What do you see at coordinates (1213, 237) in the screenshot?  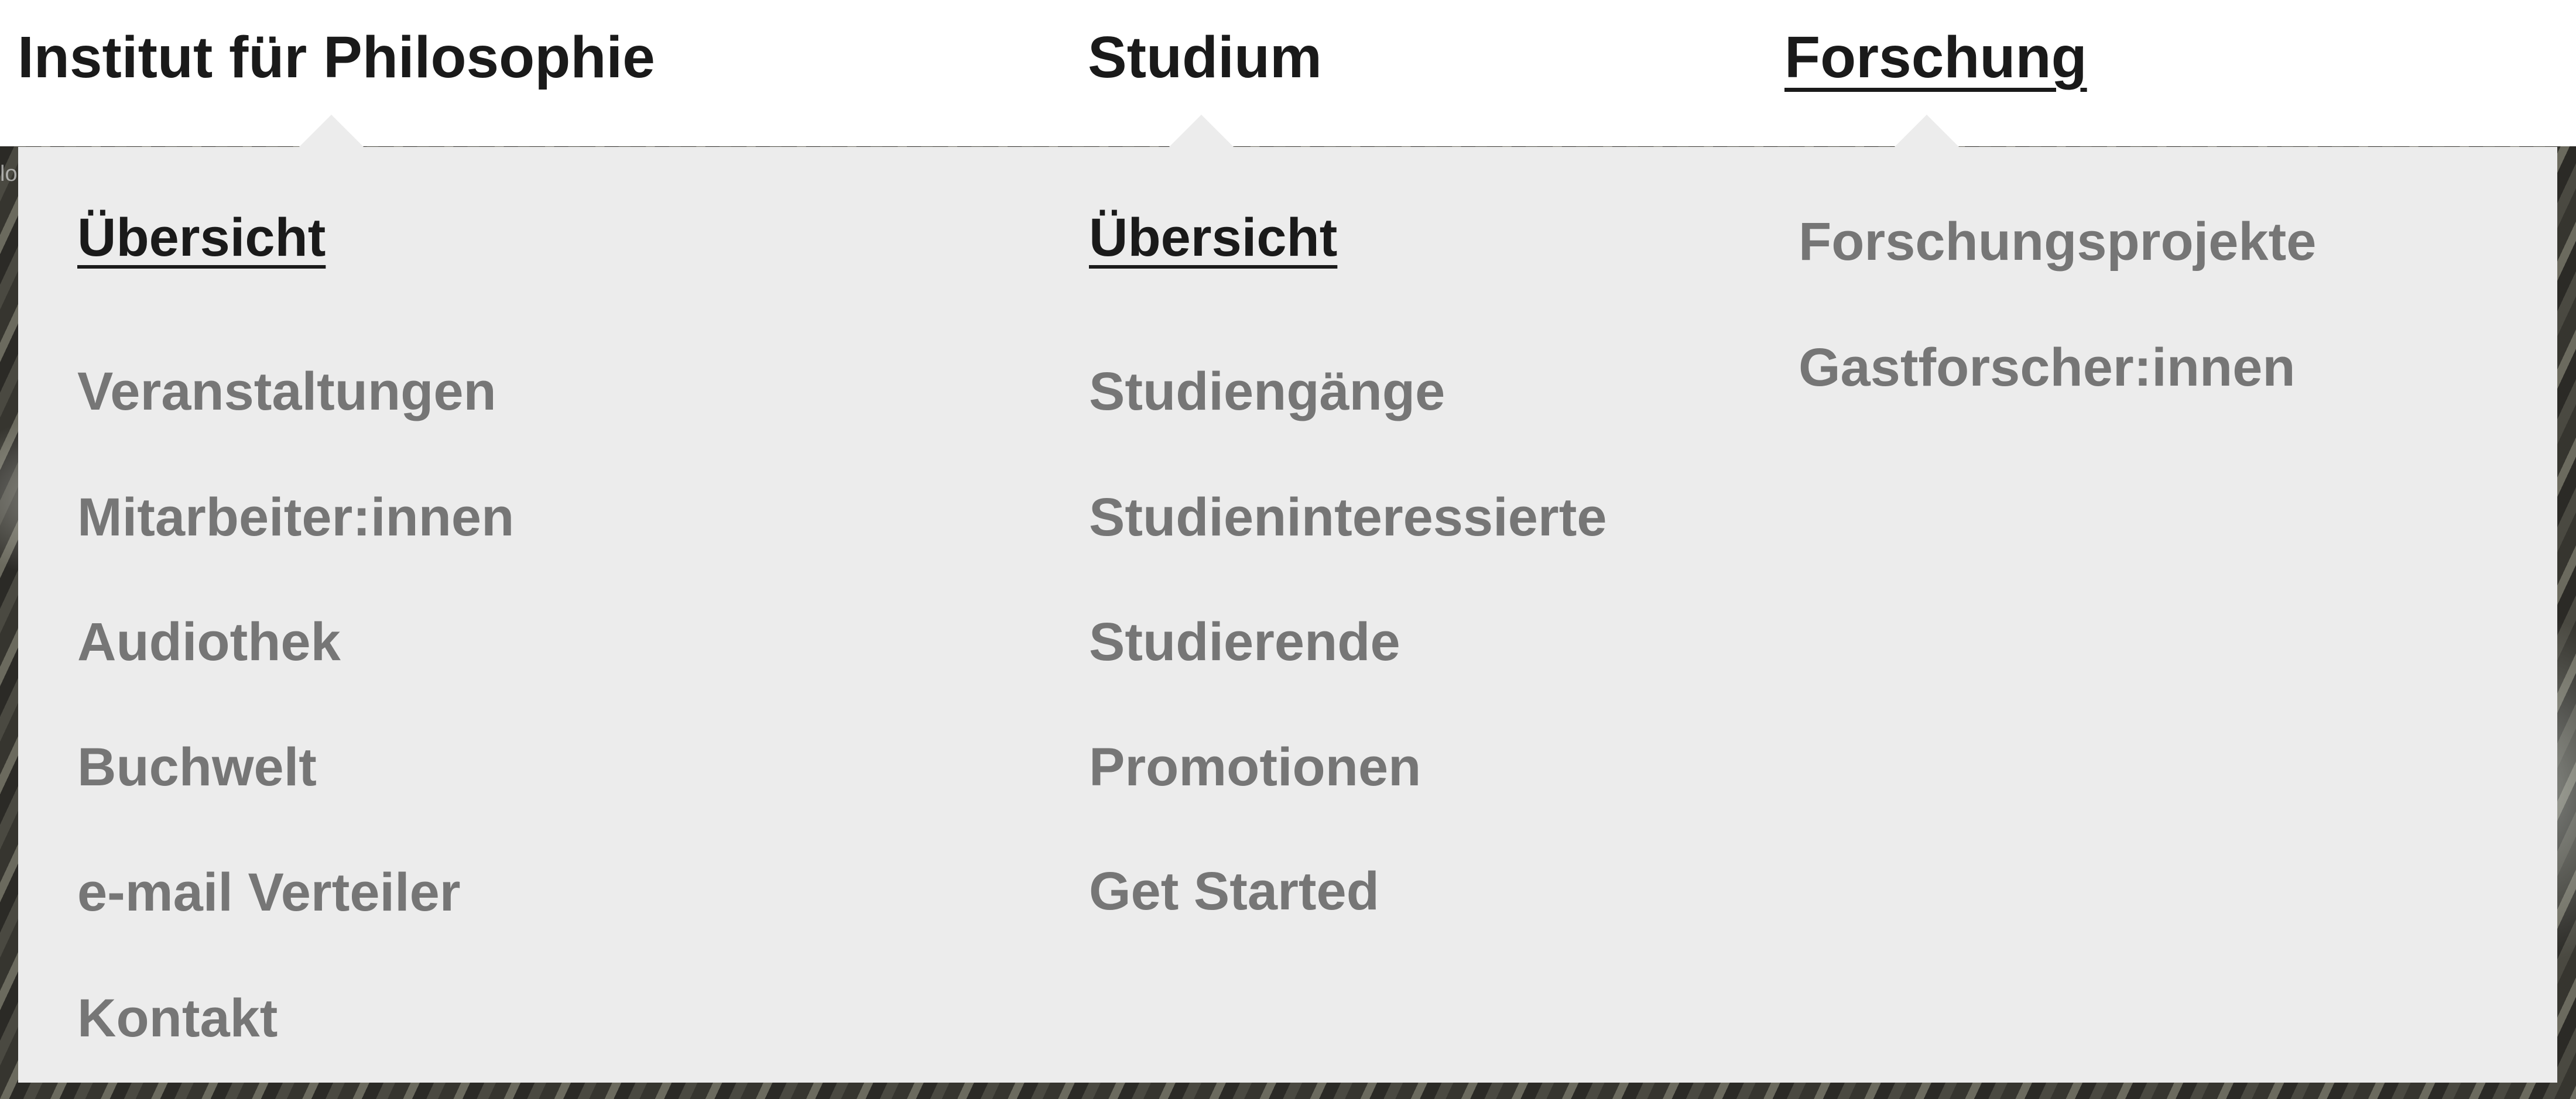 I see `menu-item-studium-uebersicht: Übersicht` at bounding box center [1213, 237].